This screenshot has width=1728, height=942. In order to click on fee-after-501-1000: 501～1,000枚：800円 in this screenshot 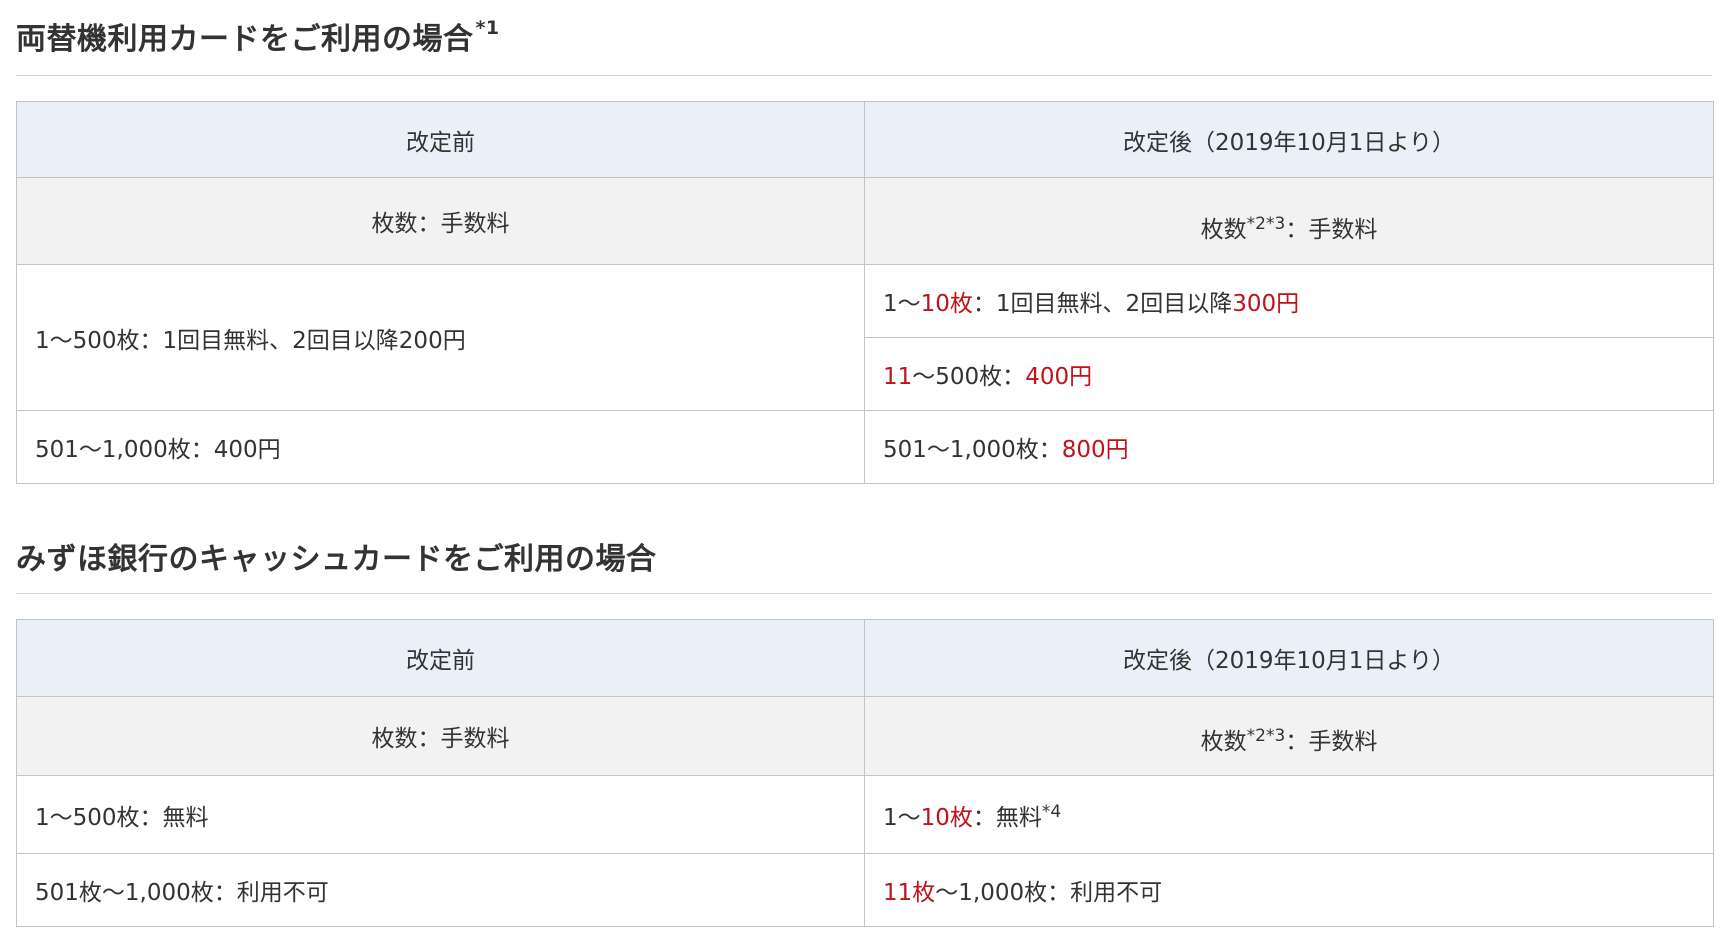, I will do `click(1289, 447)`.